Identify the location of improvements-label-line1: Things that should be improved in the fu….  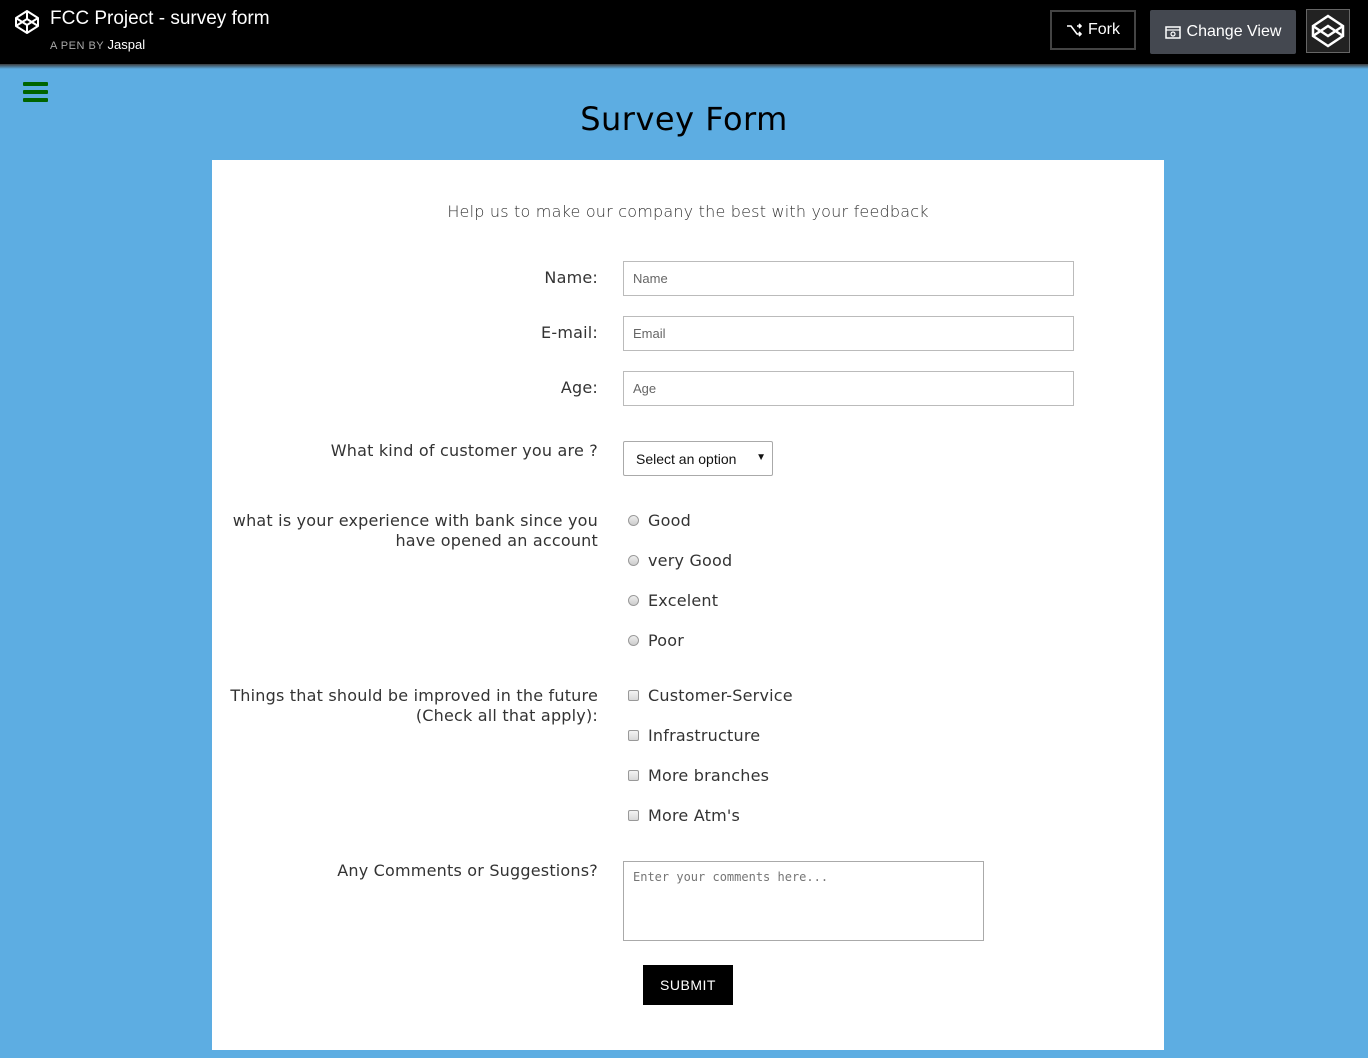
(414, 695).